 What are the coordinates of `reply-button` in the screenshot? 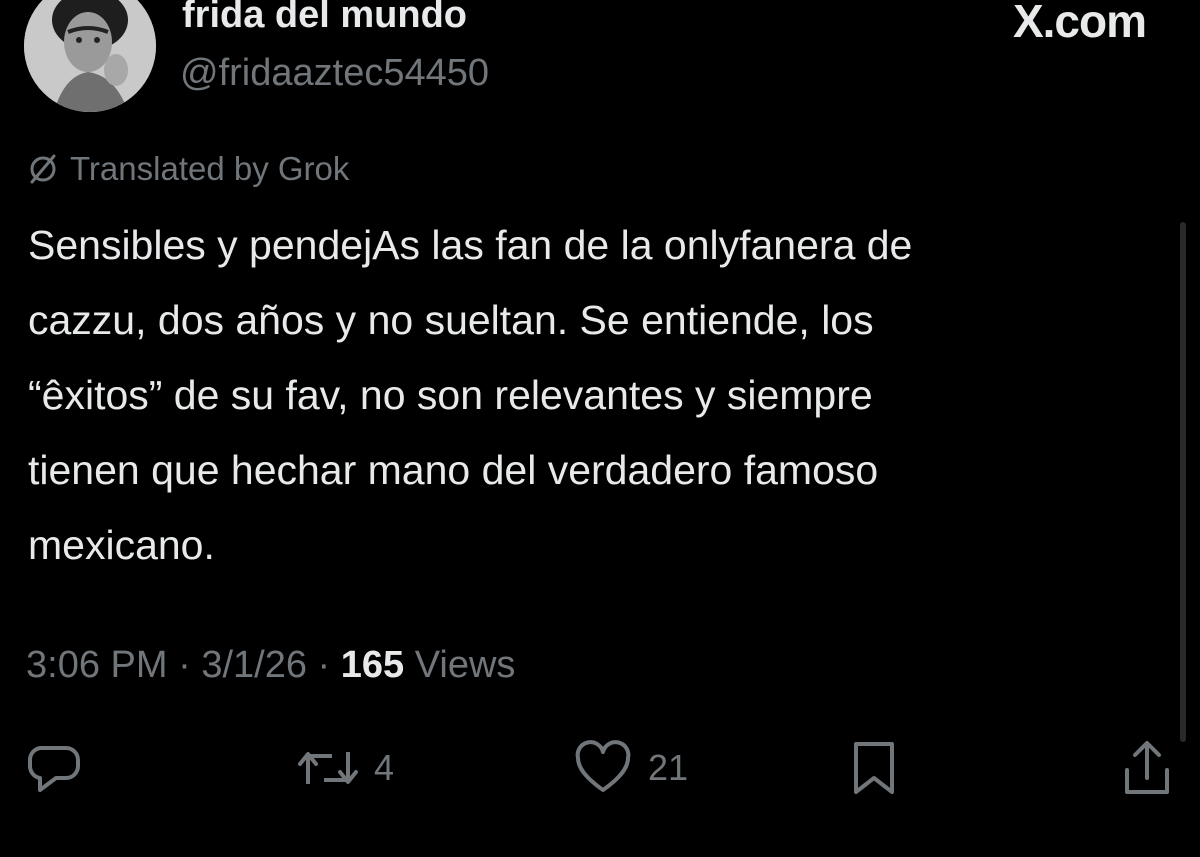 It's located at (54, 768).